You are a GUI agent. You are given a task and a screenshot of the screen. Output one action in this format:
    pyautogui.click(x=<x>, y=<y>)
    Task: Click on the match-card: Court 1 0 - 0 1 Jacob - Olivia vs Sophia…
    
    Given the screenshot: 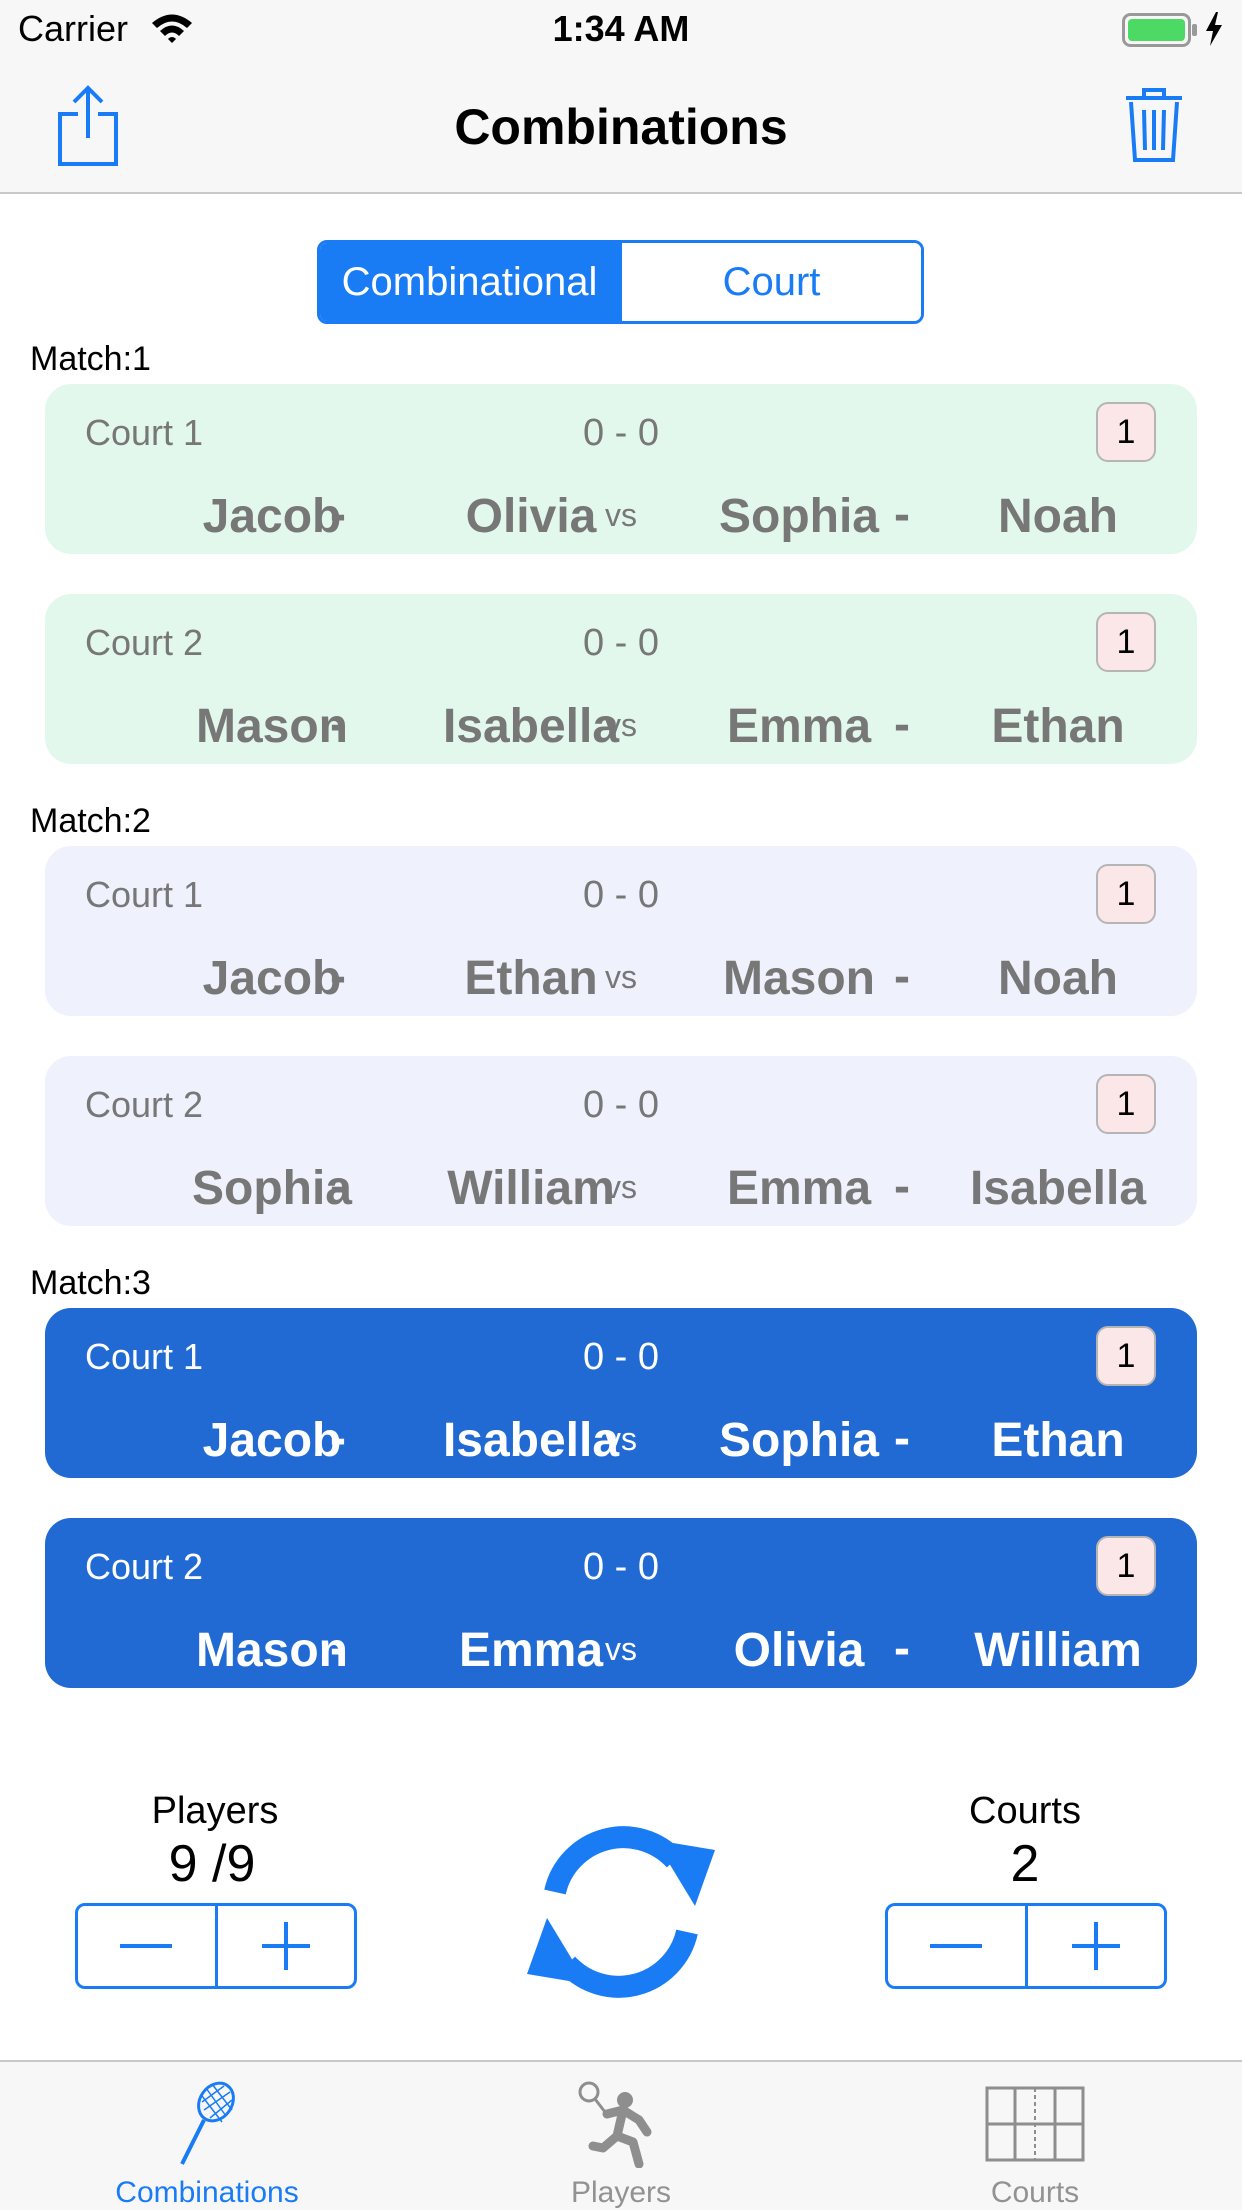 What is the action you would take?
    pyautogui.click(x=621, y=469)
    